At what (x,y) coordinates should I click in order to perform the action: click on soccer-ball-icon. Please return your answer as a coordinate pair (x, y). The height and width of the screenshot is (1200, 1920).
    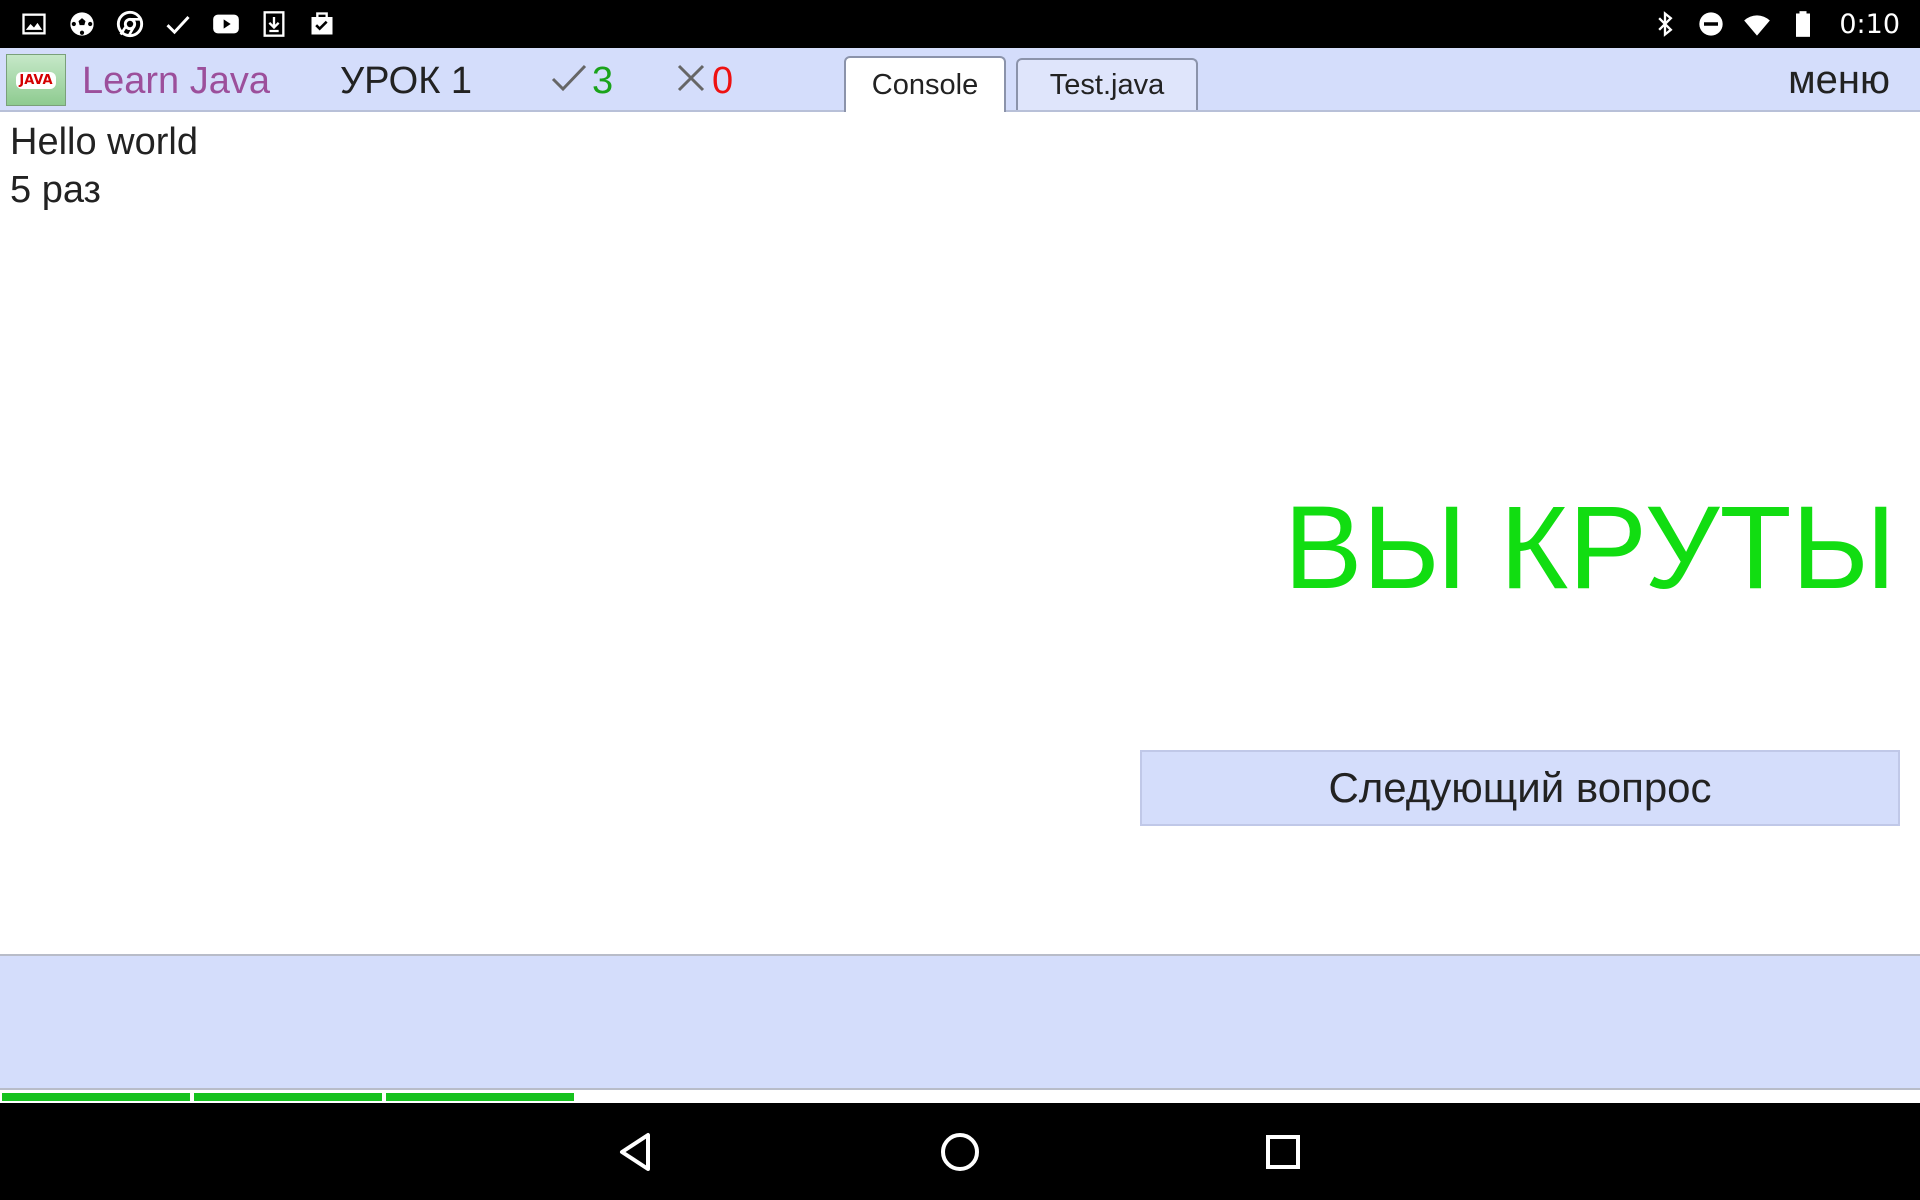
    Looking at the image, I should click on (82, 24).